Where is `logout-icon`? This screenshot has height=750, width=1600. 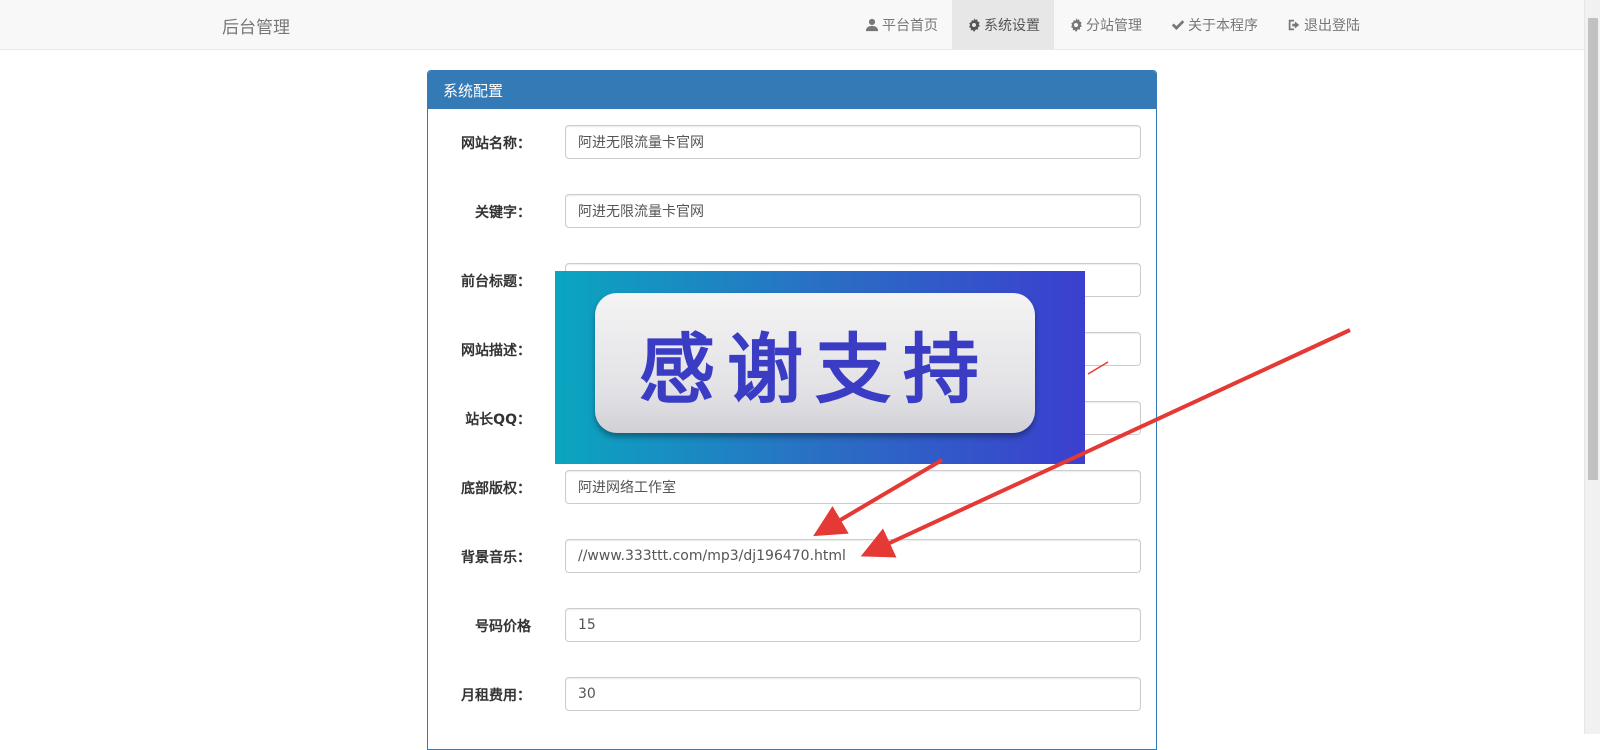
logout-icon is located at coordinates (1293, 24).